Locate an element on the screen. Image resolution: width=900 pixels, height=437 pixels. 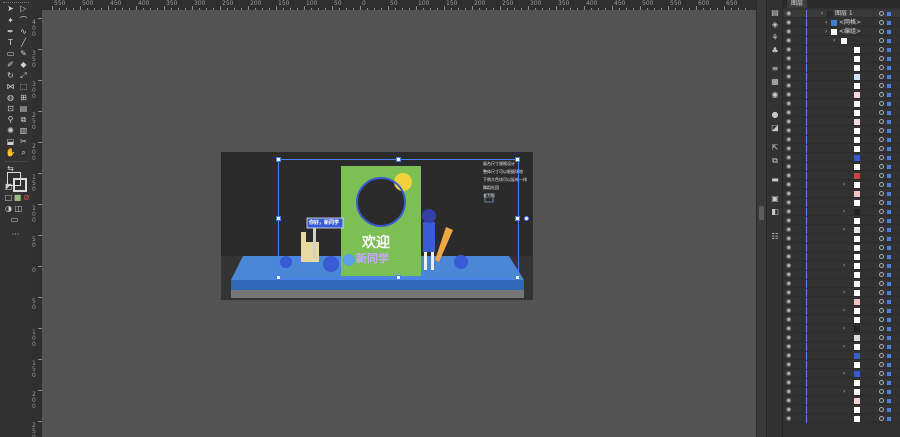
hand-tool-icon: ✋ is located at coordinates (10, 153).